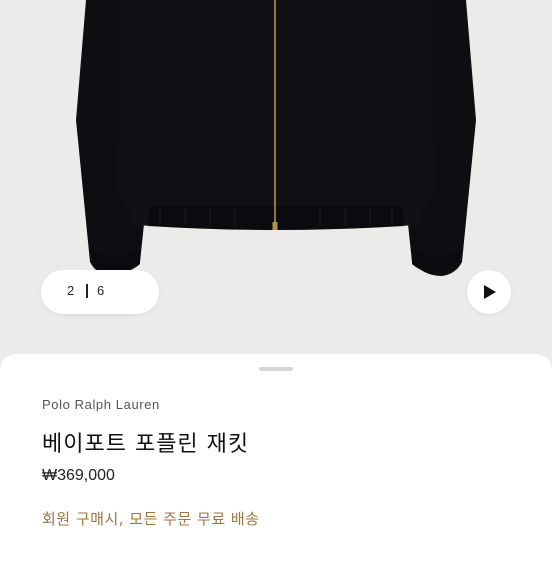  I want to click on product-title: 베이포트 포플린 재킷, so click(146, 444).